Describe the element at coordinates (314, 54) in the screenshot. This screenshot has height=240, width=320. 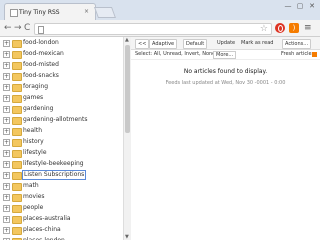
I see `rss-icon` at that location.